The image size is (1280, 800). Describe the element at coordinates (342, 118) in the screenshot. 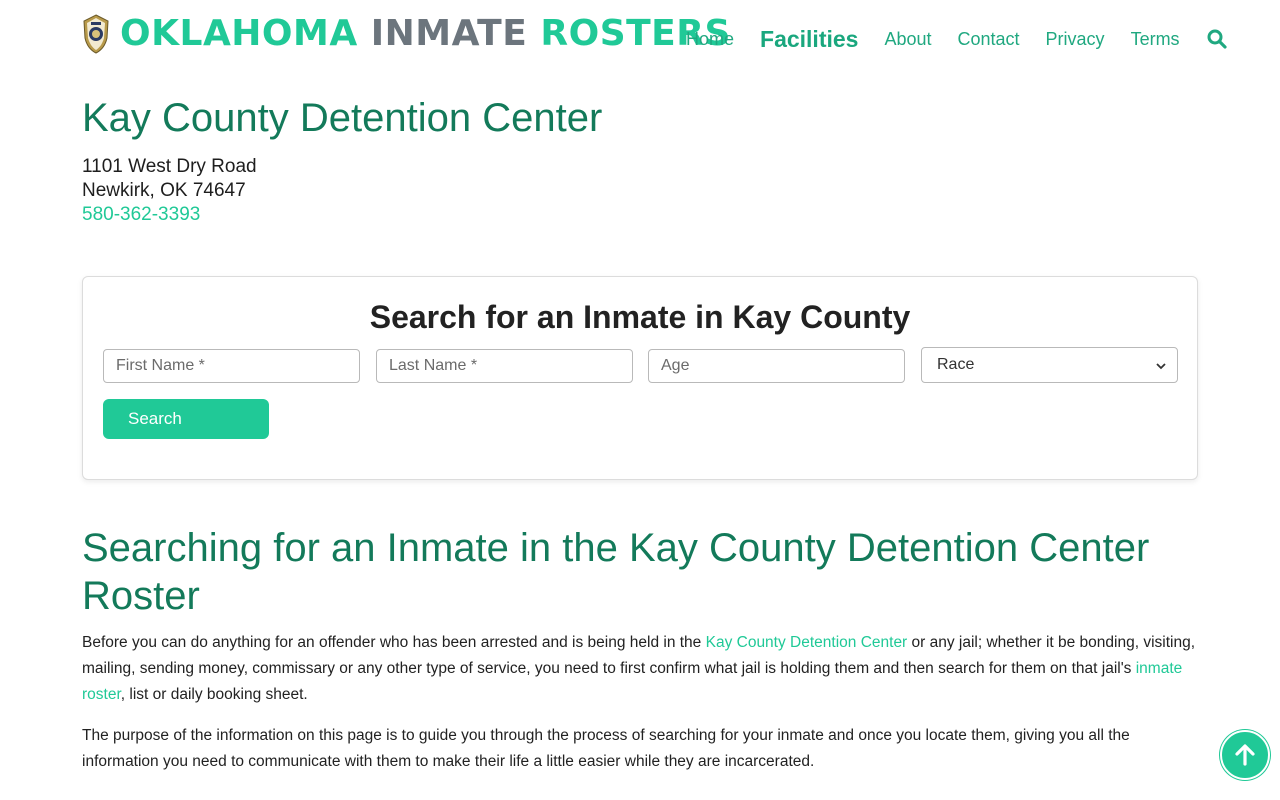

I see `facility-title: Kay County Detention Center` at that location.